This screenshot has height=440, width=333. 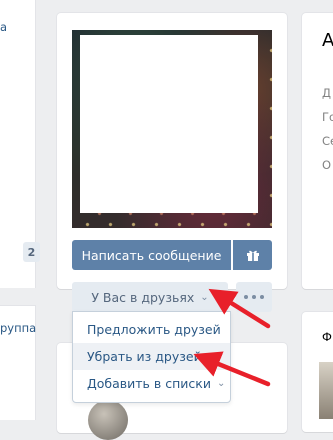 What do you see at coordinates (18, 328) in the screenshot?
I see `left-sidebar-group-link: руппа` at bounding box center [18, 328].